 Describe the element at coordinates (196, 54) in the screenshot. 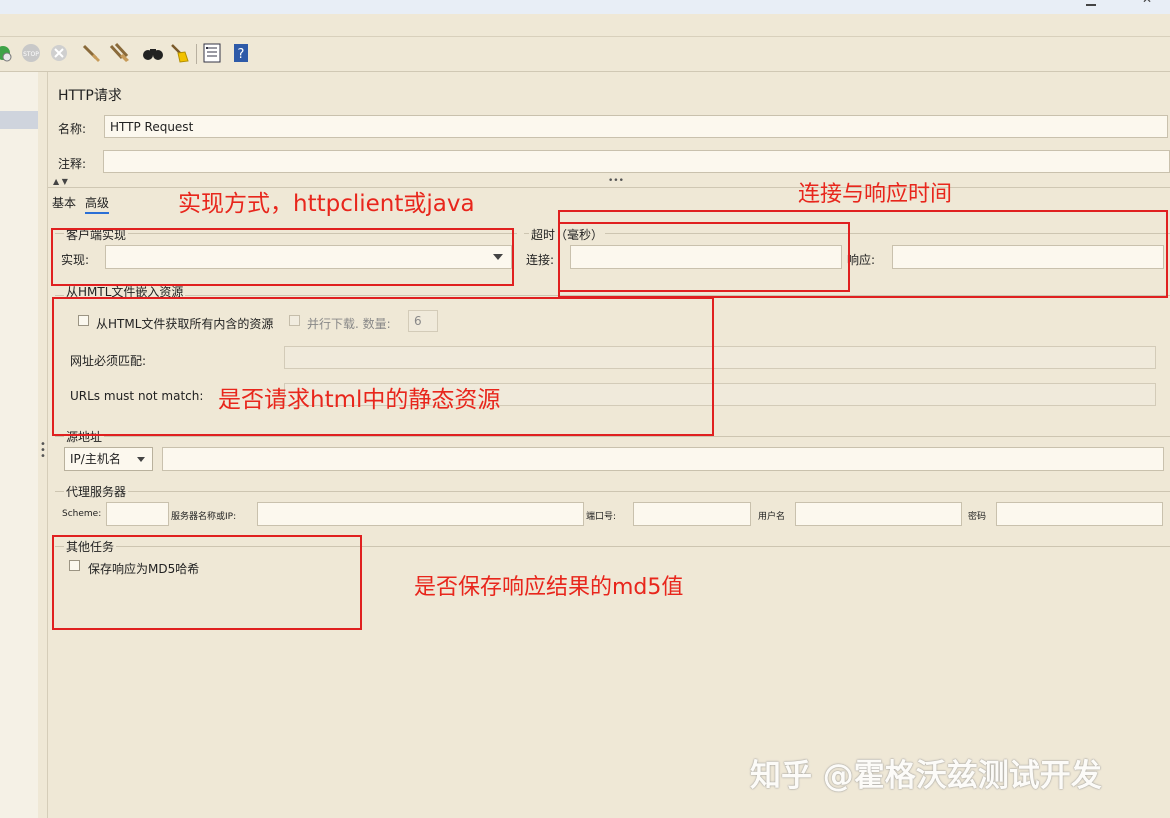

I see `toolbar-separator` at that location.